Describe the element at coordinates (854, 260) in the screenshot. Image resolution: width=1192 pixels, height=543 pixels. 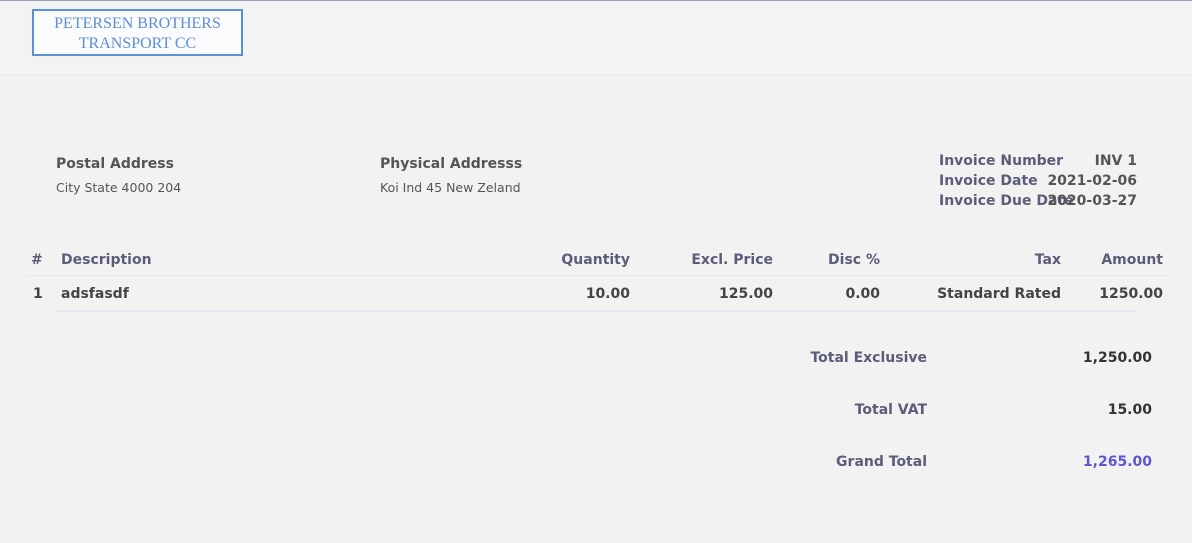
I see `column-header-discount: Disc %` at that location.